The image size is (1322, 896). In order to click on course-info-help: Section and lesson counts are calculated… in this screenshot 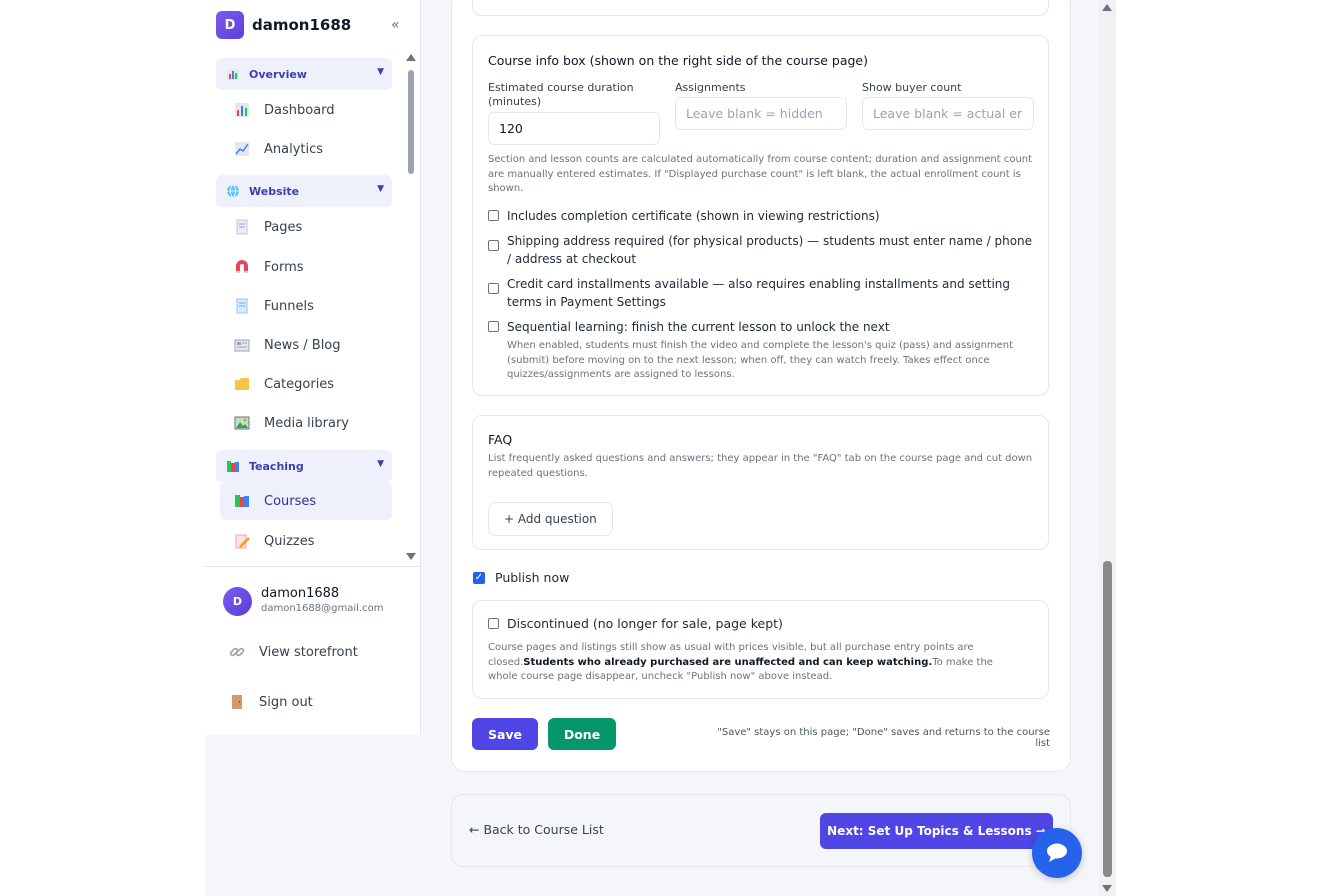, I will do `click(760, 174)`.